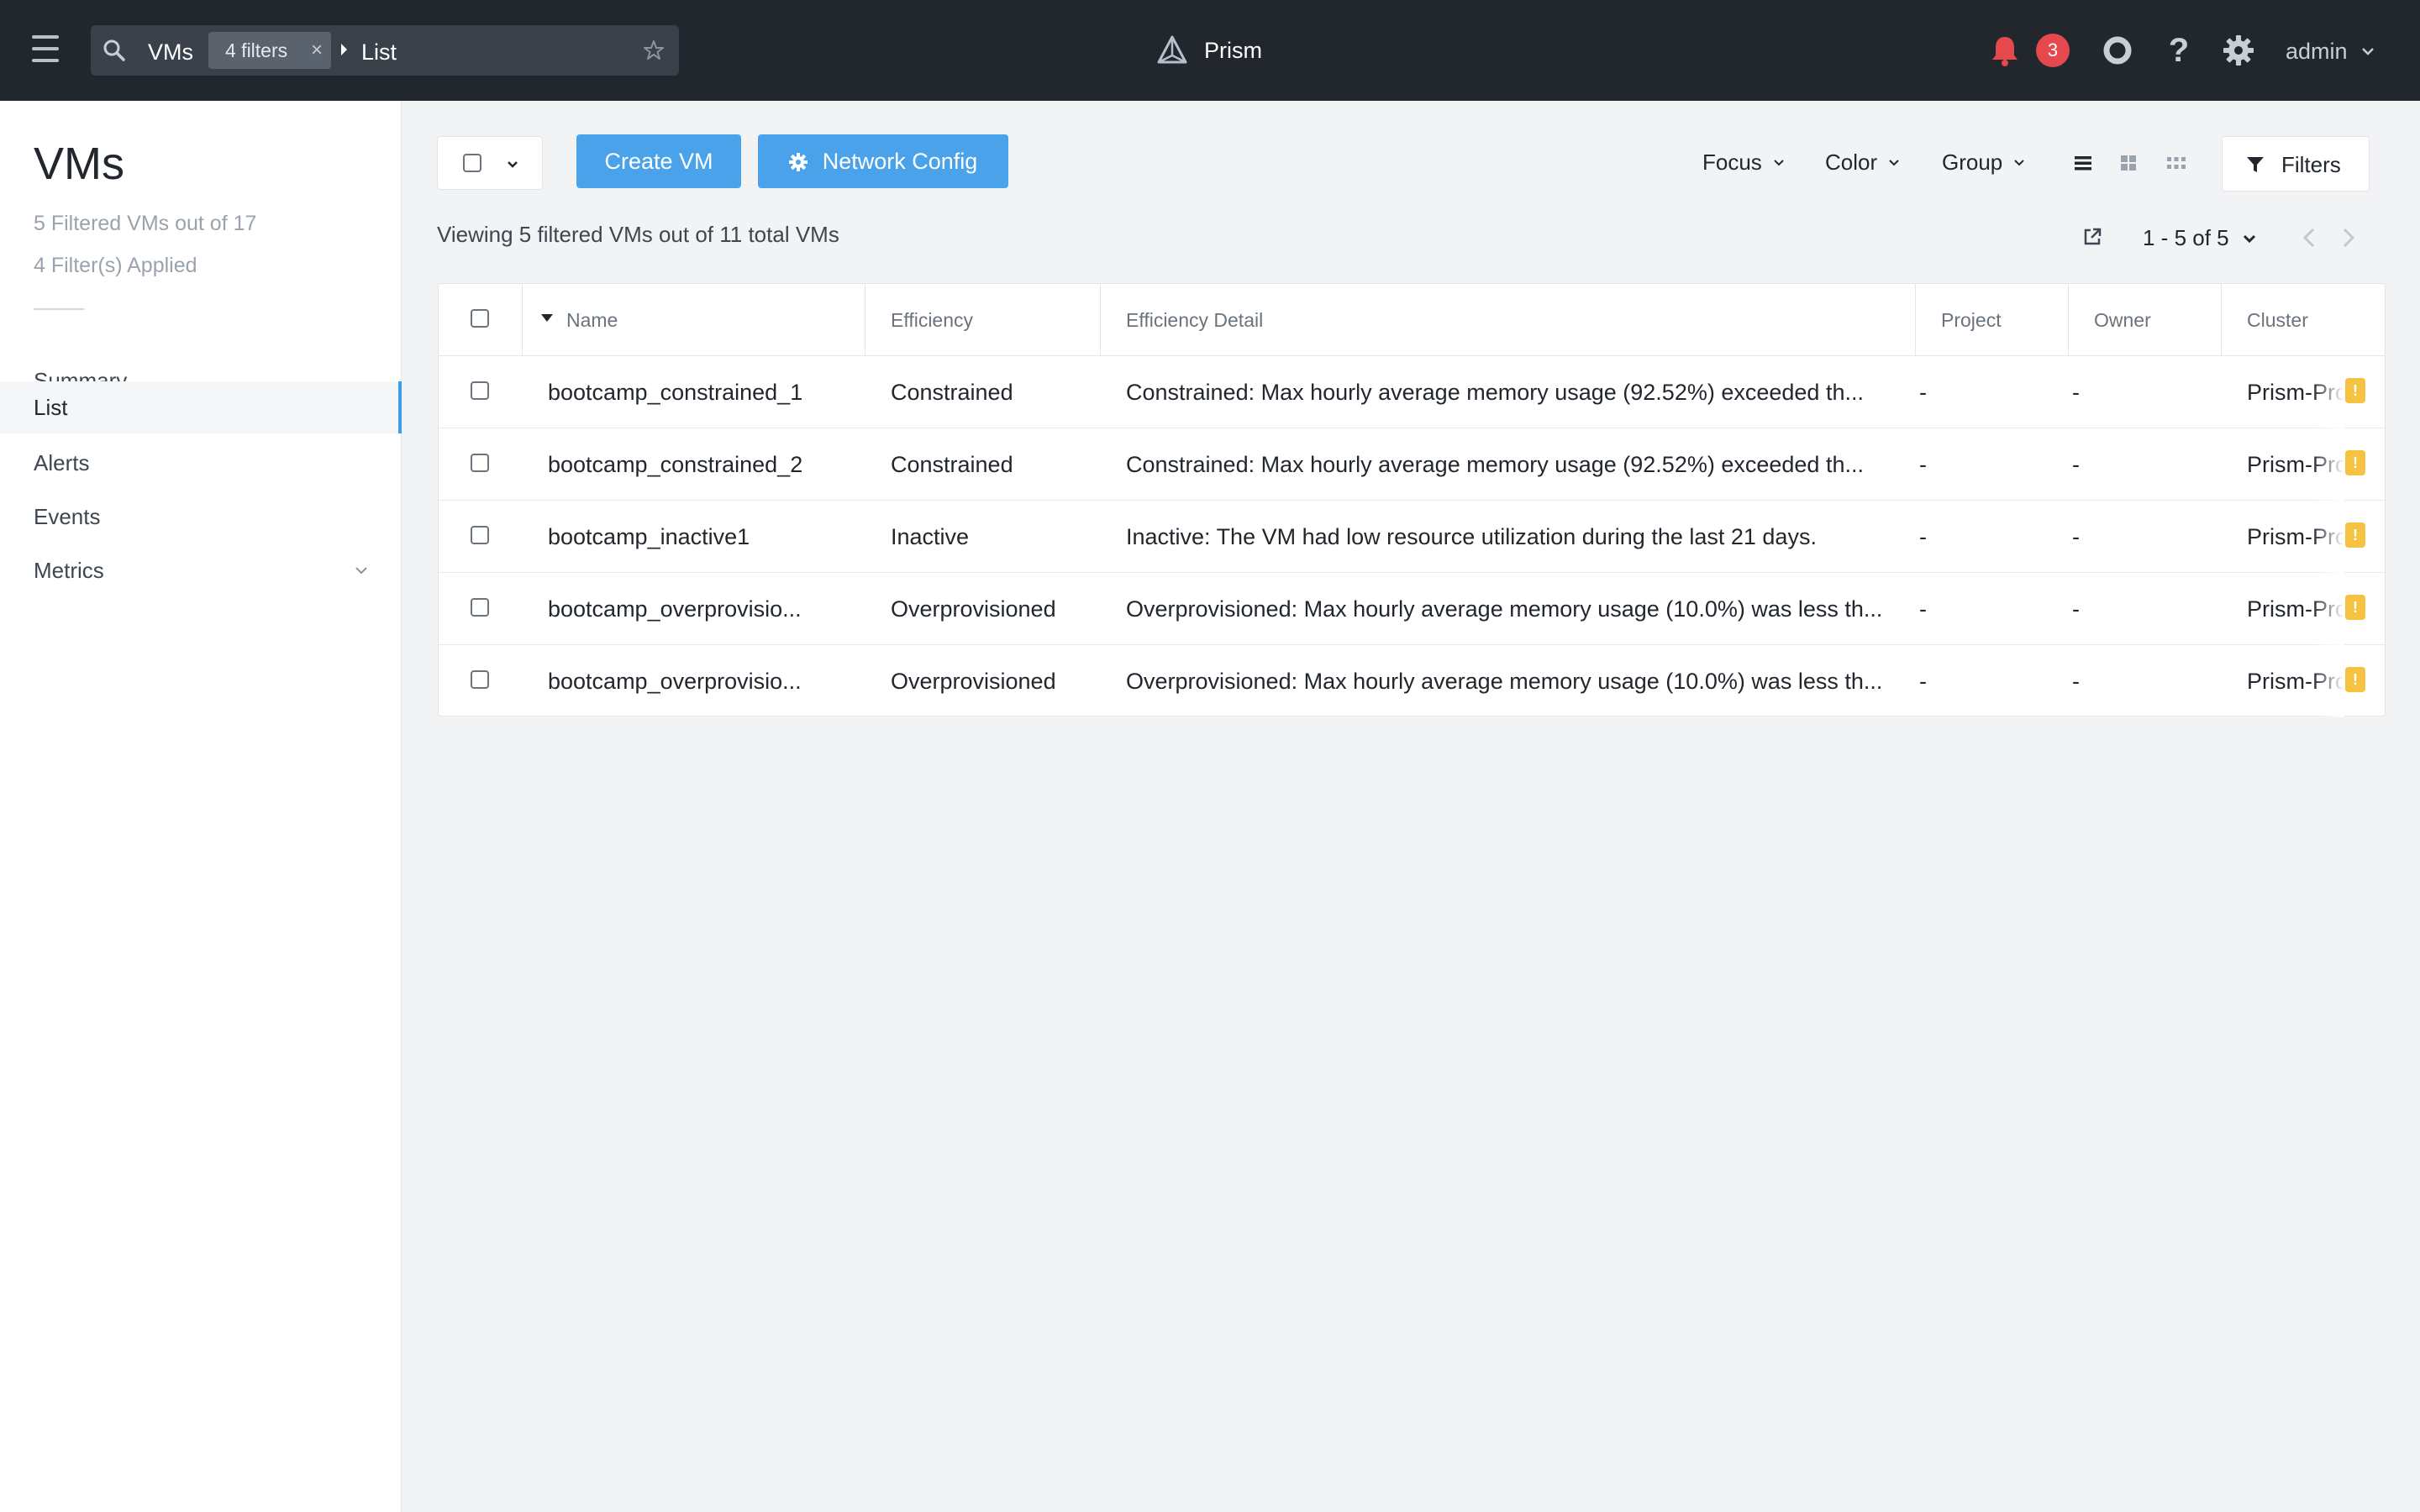 Image resolution: width=2420 pixels, height=1512 pixels. Describe the element at coordinates (2083, 163) in the screenshot. I see `list-view-icon` at that location.